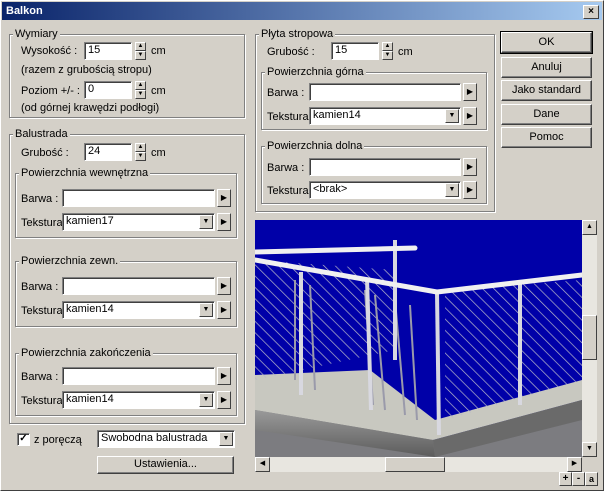  Describe the element at coordinates (43, 223) in the screenshot. I see `wewn-tekstura-label: Tekstura:` at that location.